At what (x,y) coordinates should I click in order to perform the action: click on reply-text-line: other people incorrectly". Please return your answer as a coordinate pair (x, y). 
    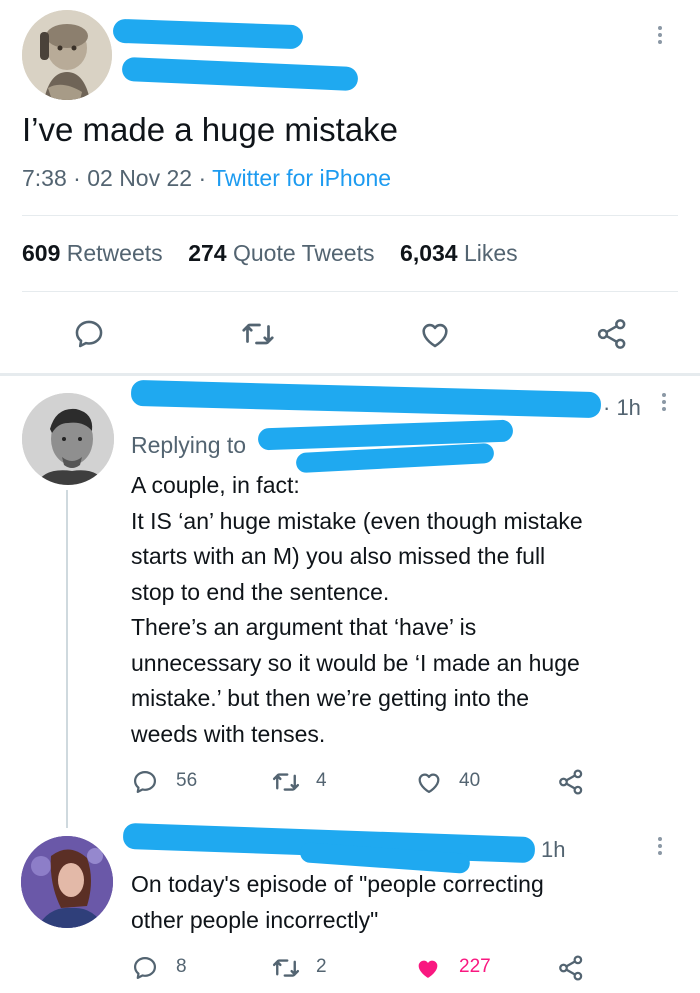
    Looking at the image, I should click on (255, 919).